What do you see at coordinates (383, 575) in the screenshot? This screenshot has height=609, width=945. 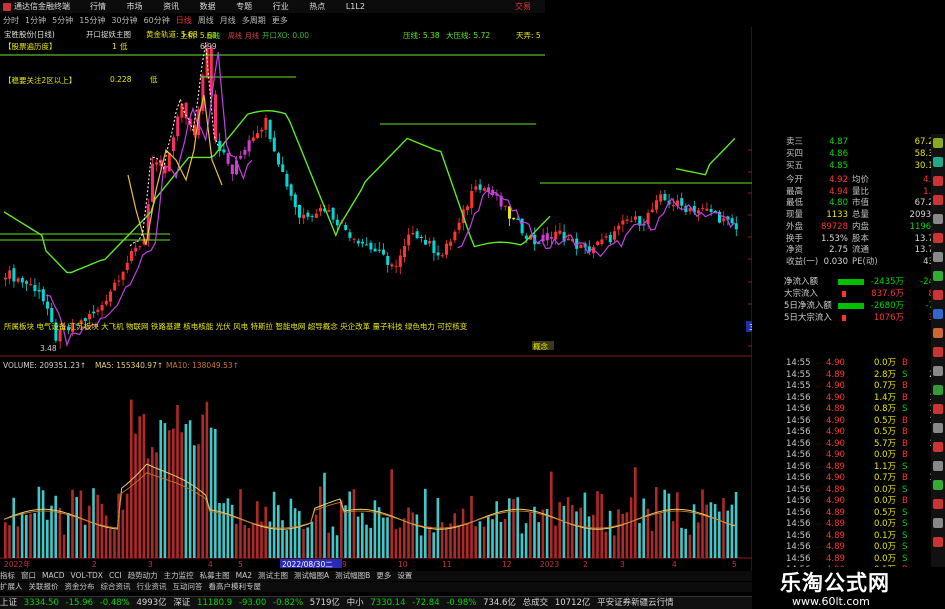 I see `indicator-tab-12: 更多` at bounding box center [383, 575].